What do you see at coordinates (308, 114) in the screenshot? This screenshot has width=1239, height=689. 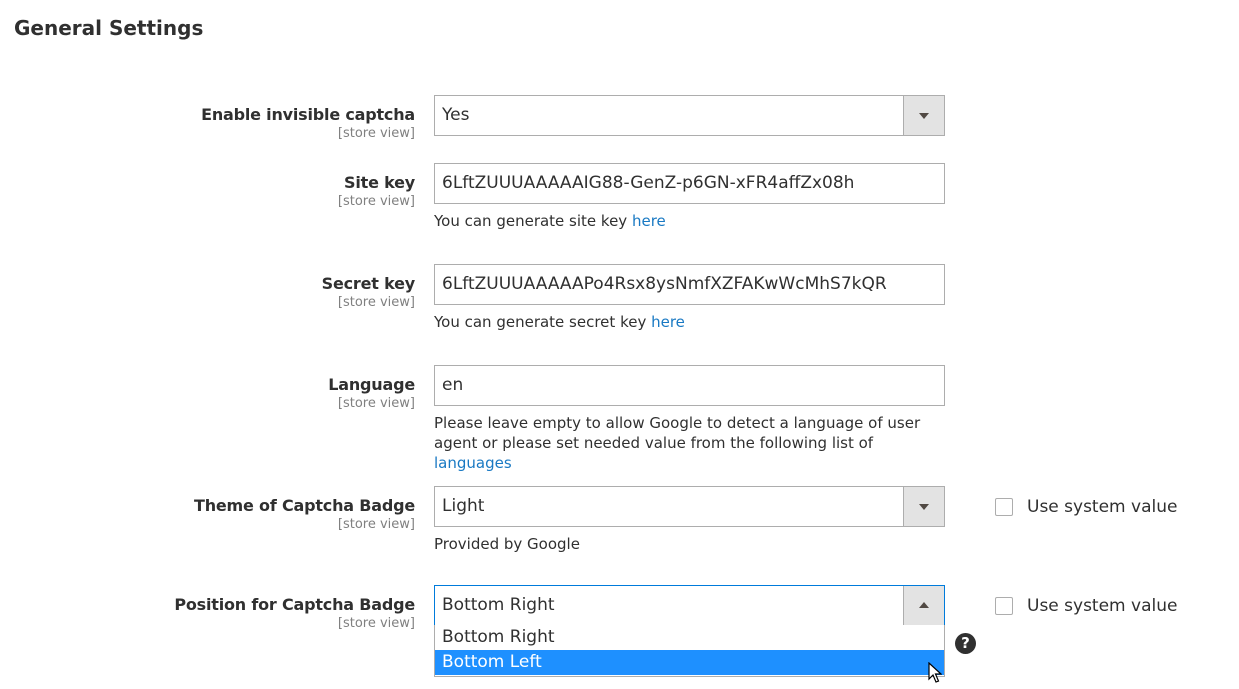 I see `field-label: Enable invisible captcha` at bounding box center [308, 114].